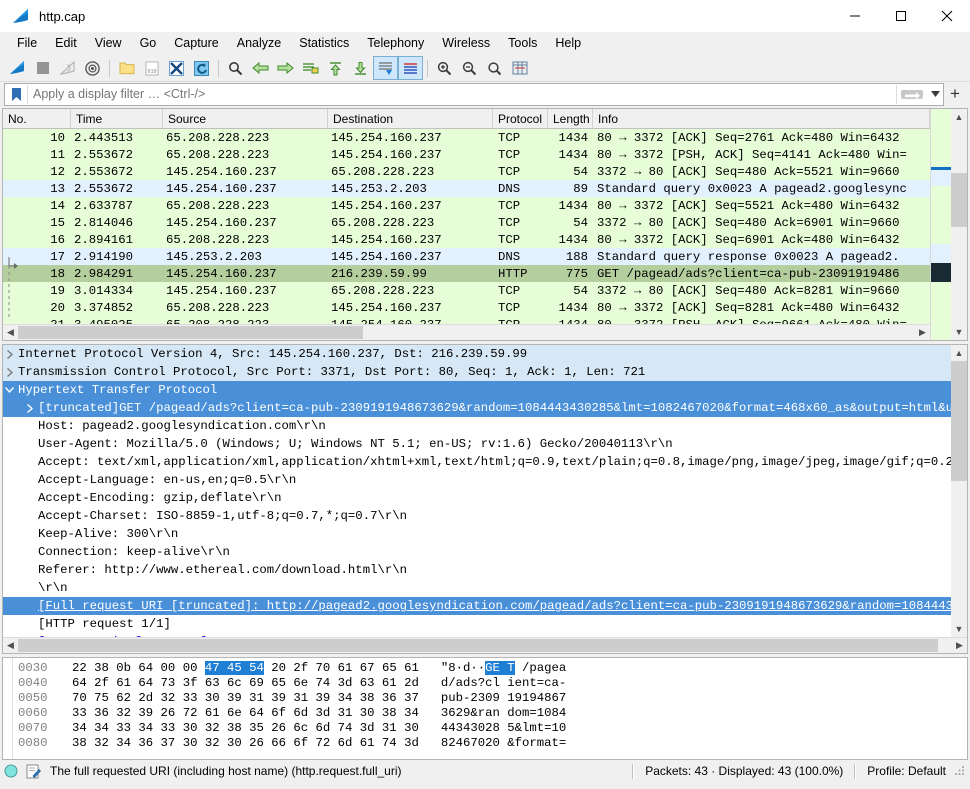 The width and height of the screenshot is (970, 789). What do you see at coordinates (570, 118) in the screenshot?
I see `column-header-length: Length` at bounding box center [570, 118].